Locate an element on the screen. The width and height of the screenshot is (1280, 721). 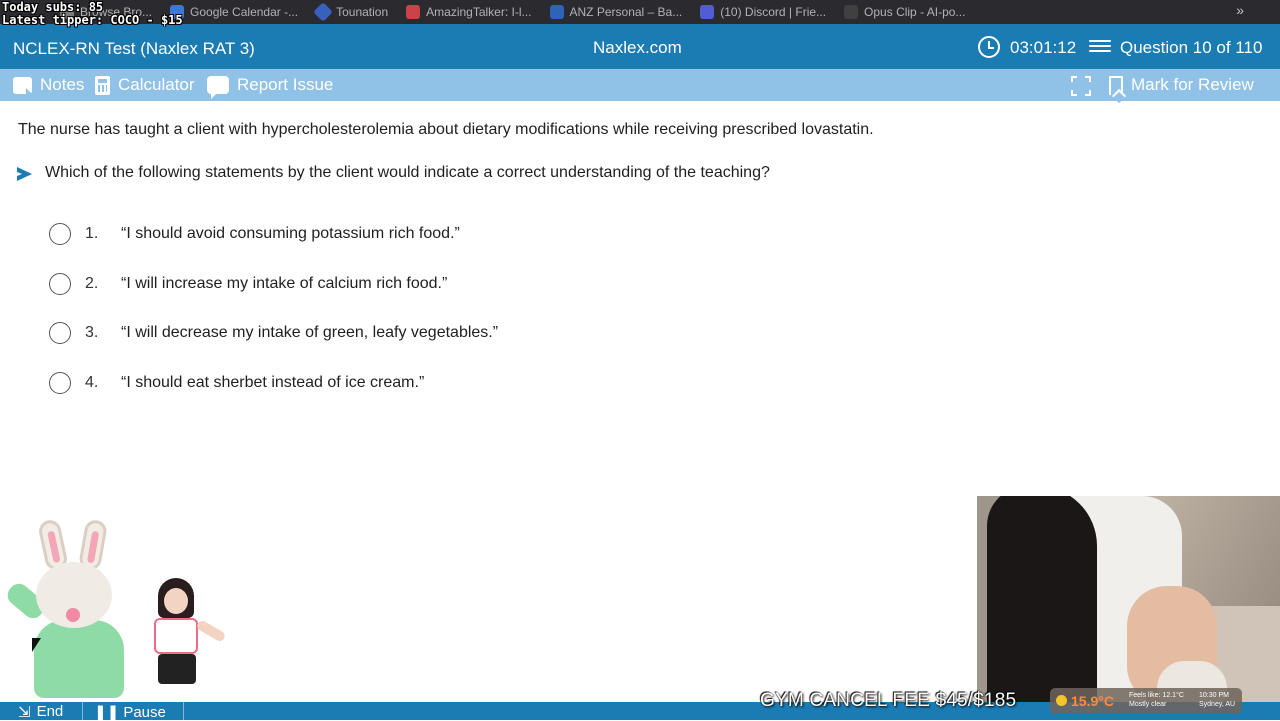
pause-button: ❚❚ Pause is located at coordinates (130, 712).